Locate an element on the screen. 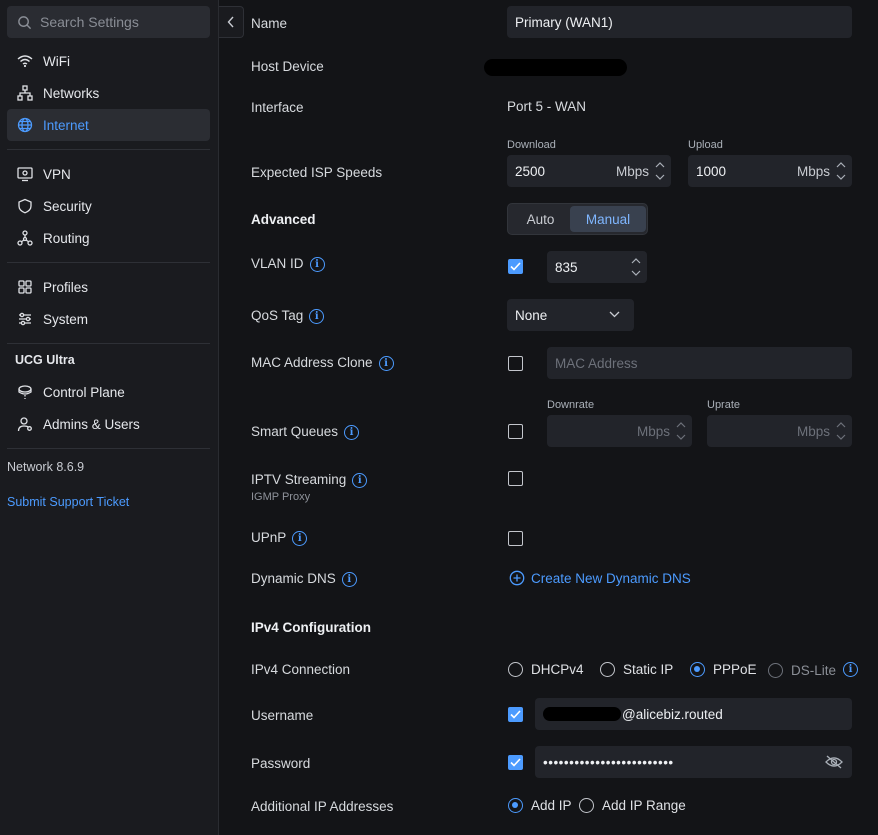  radio-ds-lite is located at coordinates (775, 670).